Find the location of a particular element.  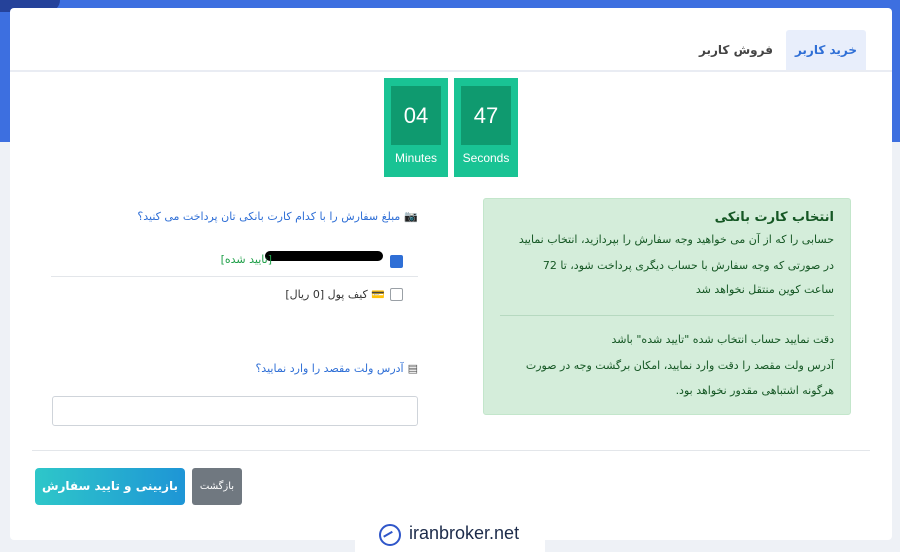

back-button: بازگشت is located at coordinates (217, 486).